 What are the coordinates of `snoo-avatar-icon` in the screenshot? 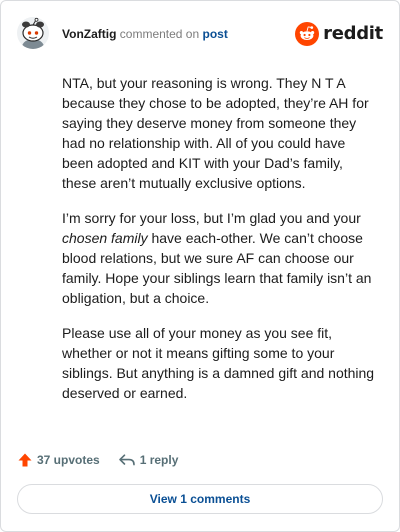 It's located at (33, 33).